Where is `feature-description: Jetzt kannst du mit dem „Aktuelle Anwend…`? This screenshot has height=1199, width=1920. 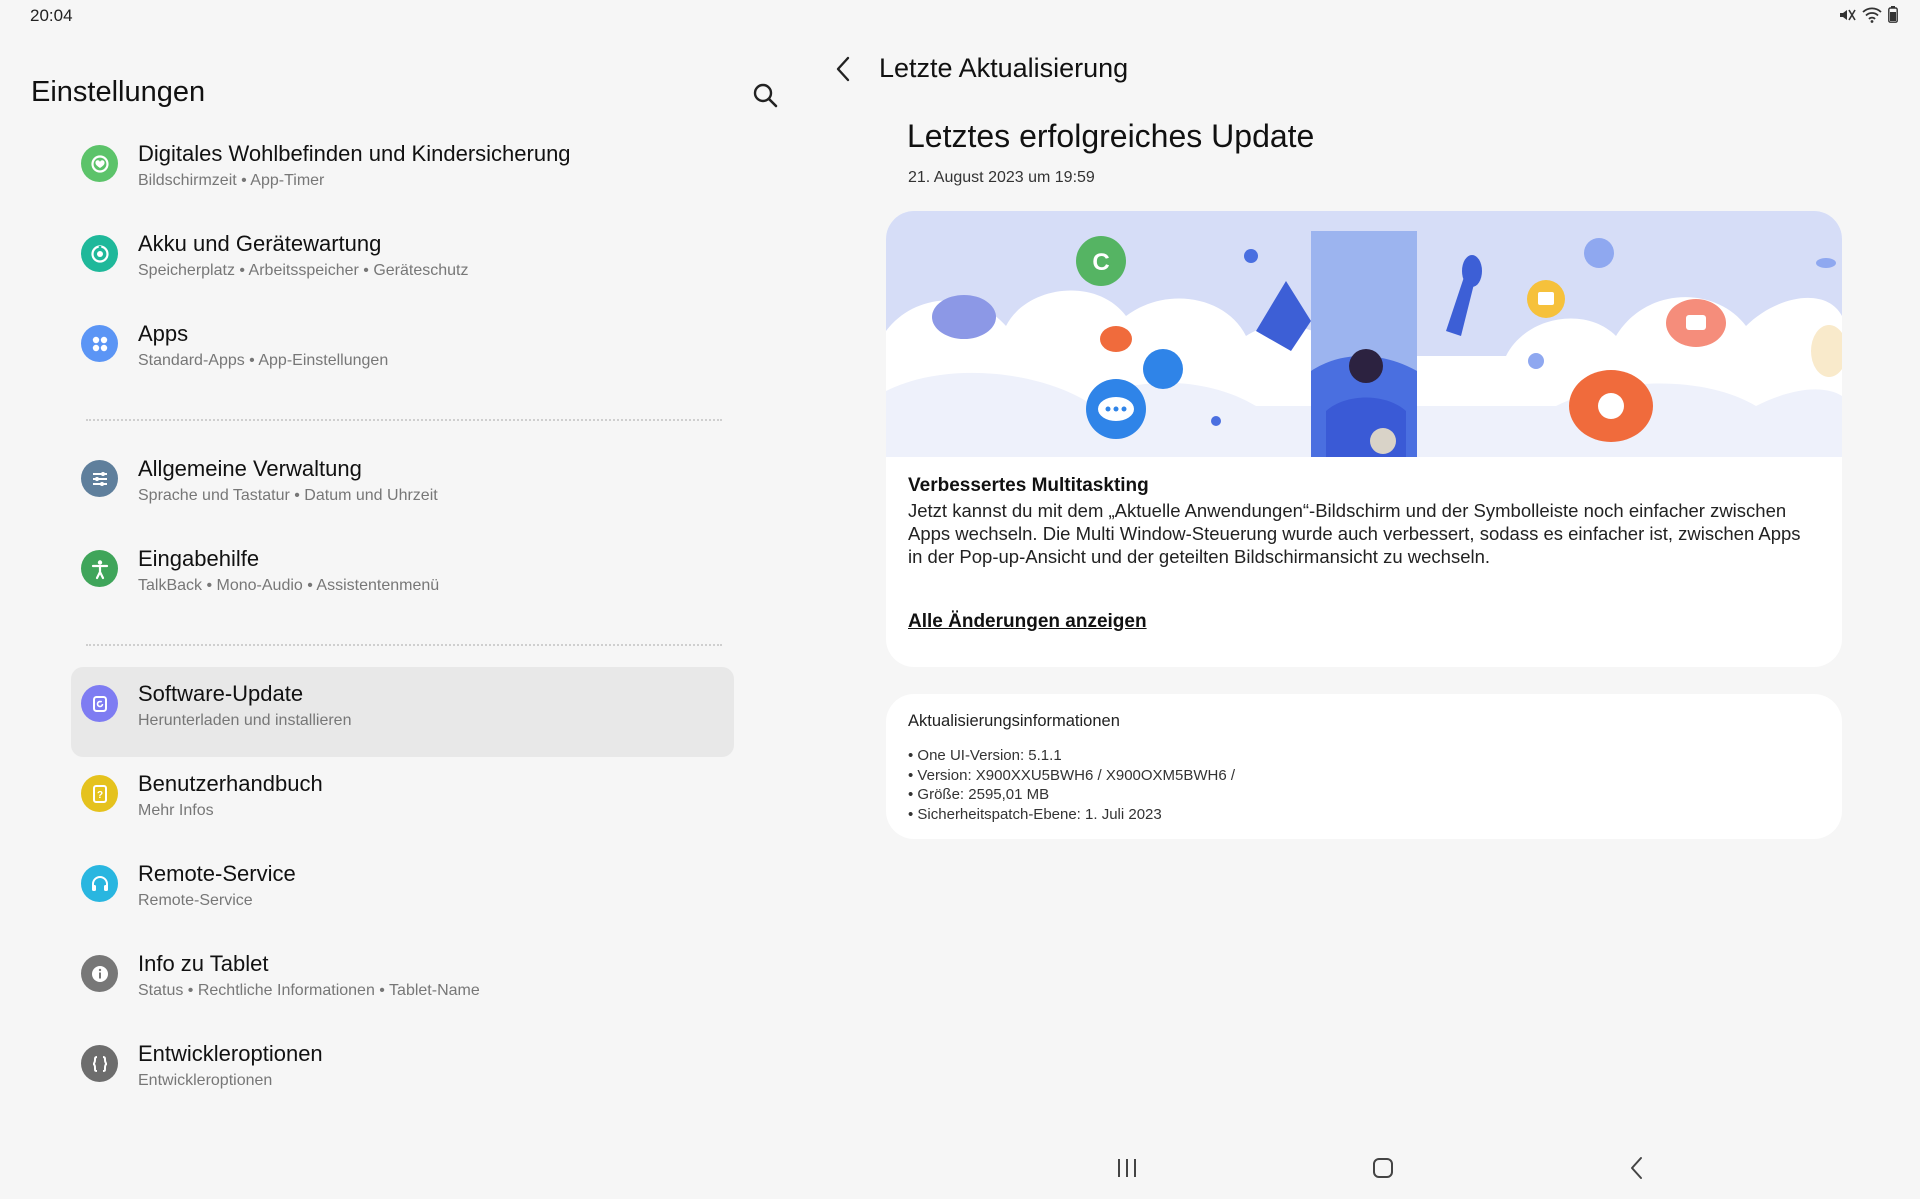 feature-description: Jetzt kannst du mit dem „Aktuelle Anwend… is located at coordinates (1354, 533).